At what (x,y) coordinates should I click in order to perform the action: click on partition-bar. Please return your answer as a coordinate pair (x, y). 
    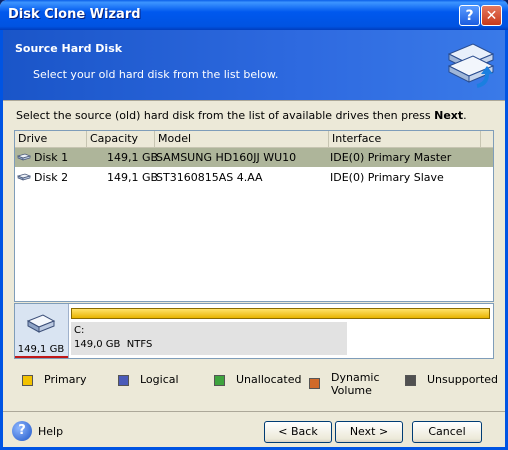
    Looking at the image, I should click on (280, 313).